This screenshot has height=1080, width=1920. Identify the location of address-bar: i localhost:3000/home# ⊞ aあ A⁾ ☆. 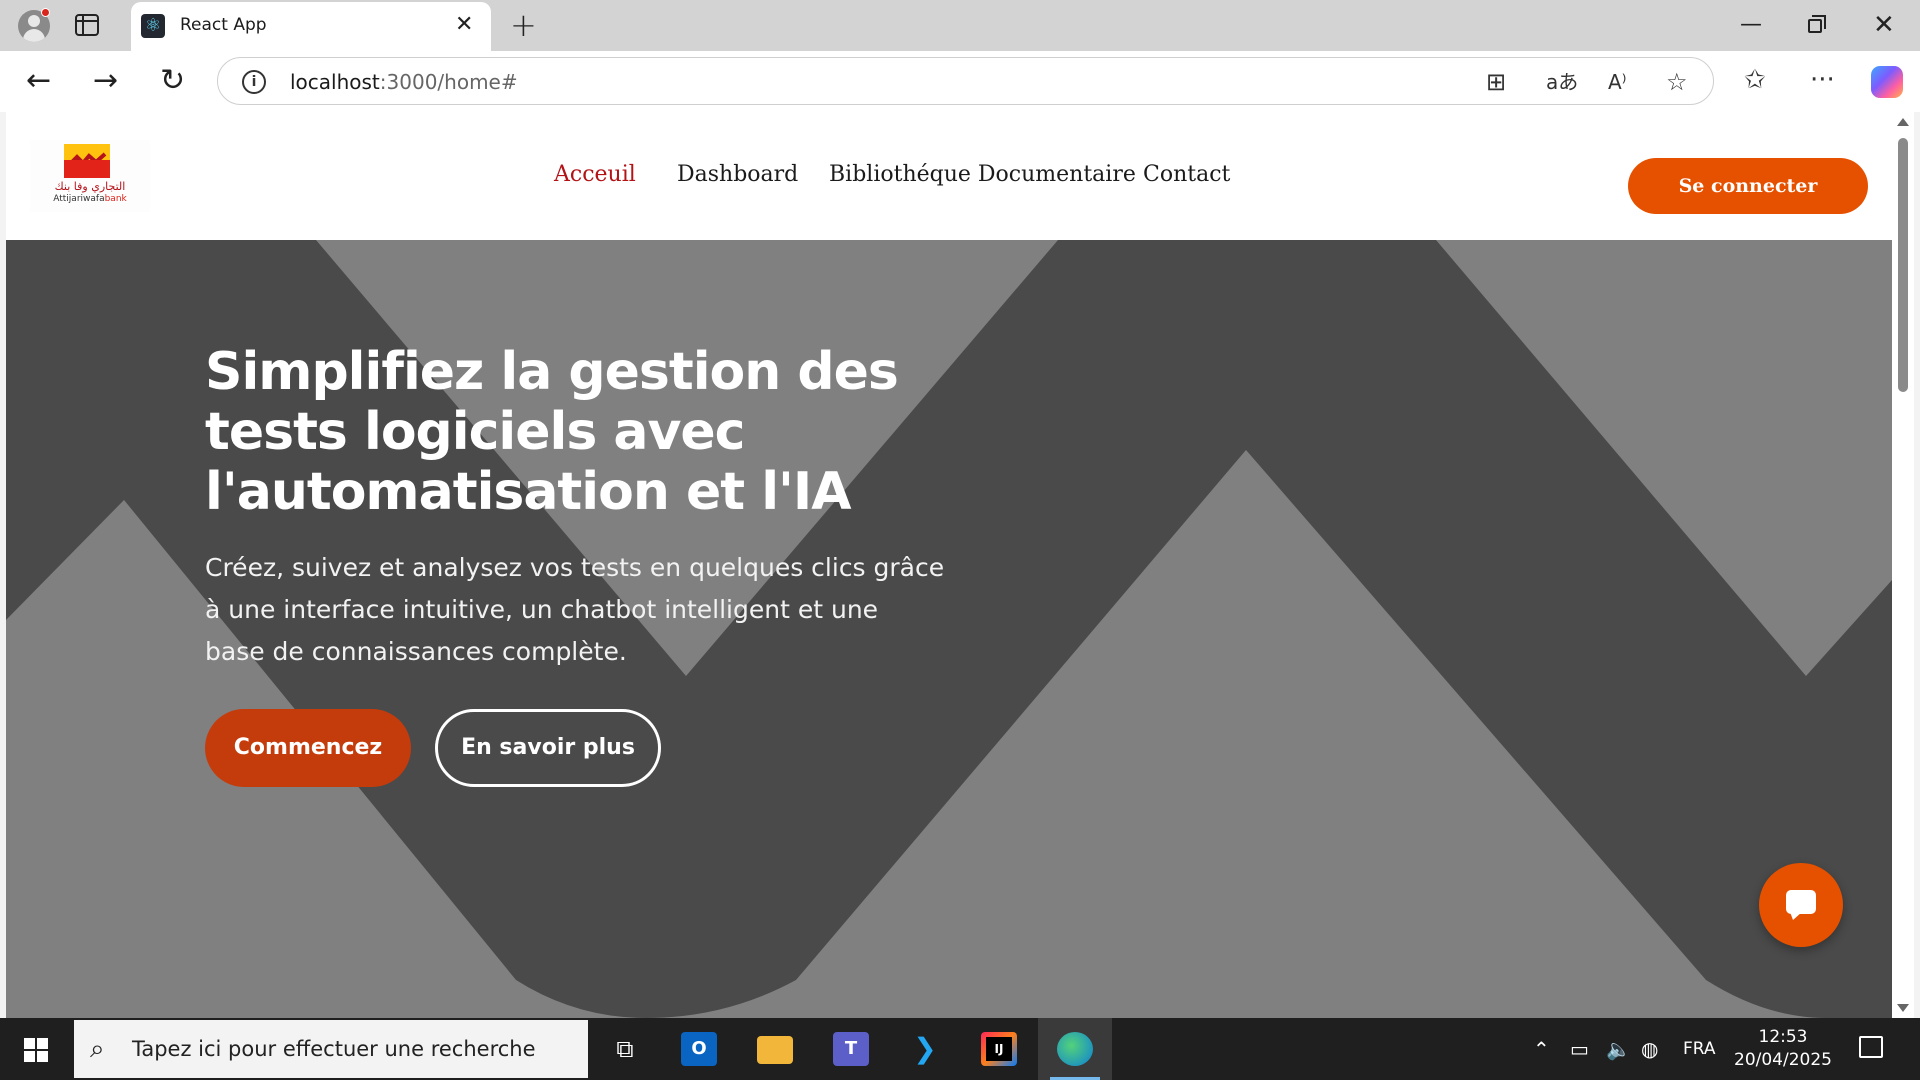
(965, 81).